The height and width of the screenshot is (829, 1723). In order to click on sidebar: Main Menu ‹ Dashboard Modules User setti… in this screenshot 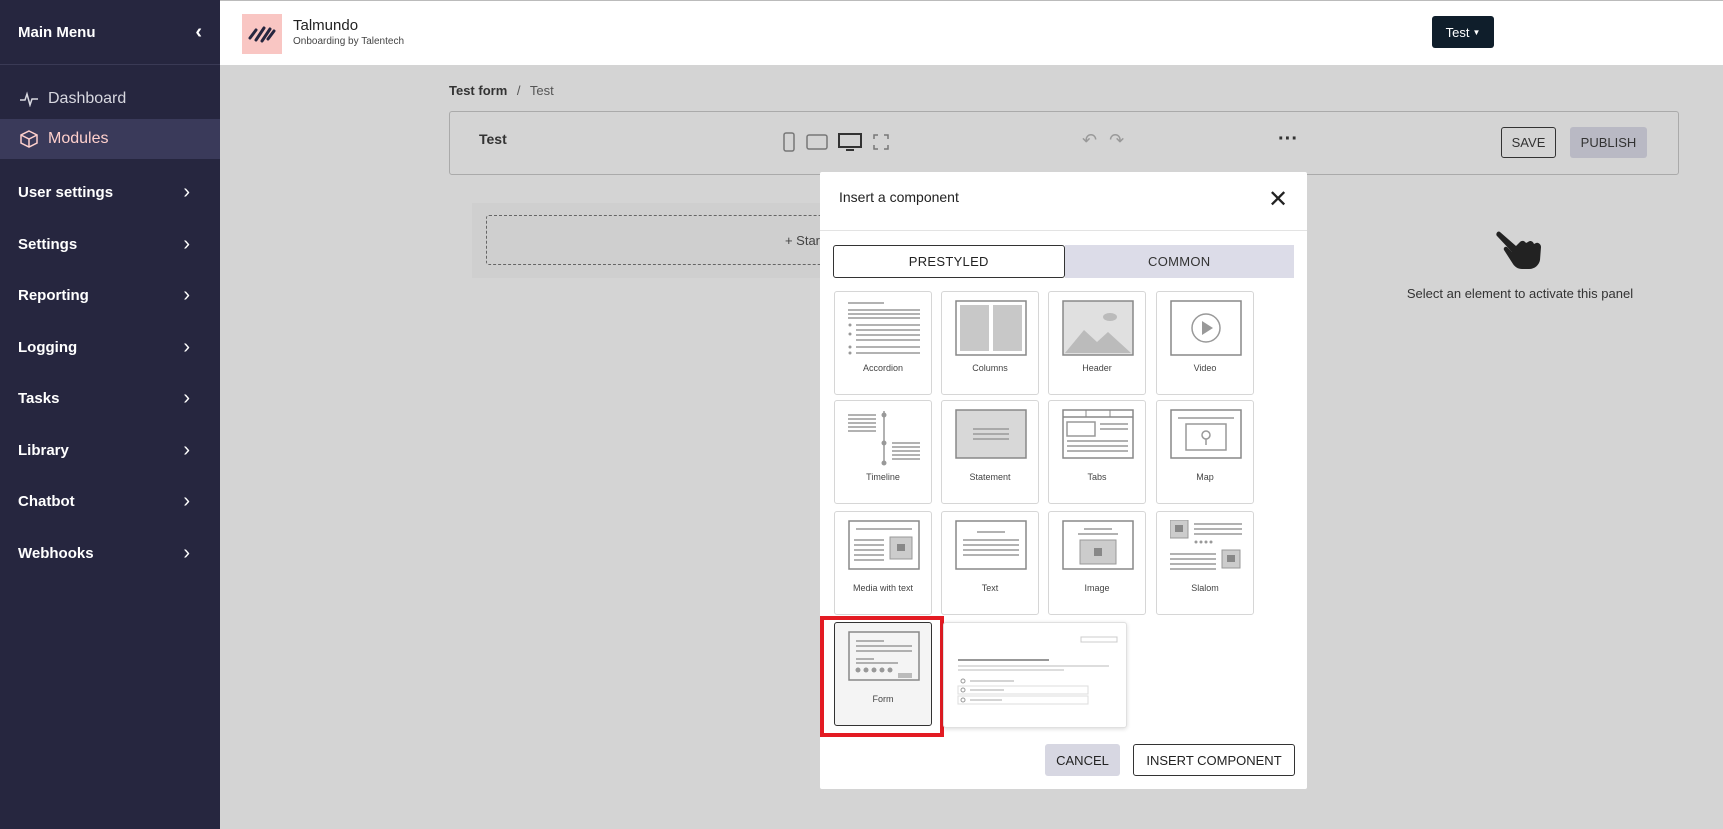, I will do `click(110, 414)`.